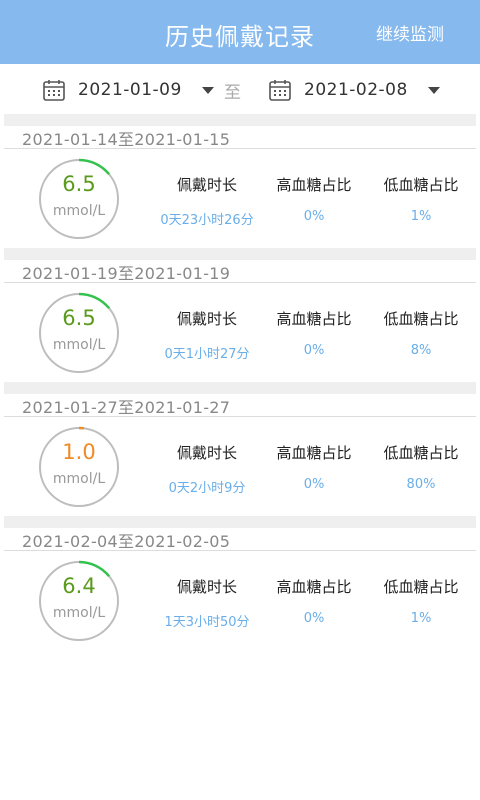  I want to click on duration-value: 1天3小时50分, so click(207, 622).